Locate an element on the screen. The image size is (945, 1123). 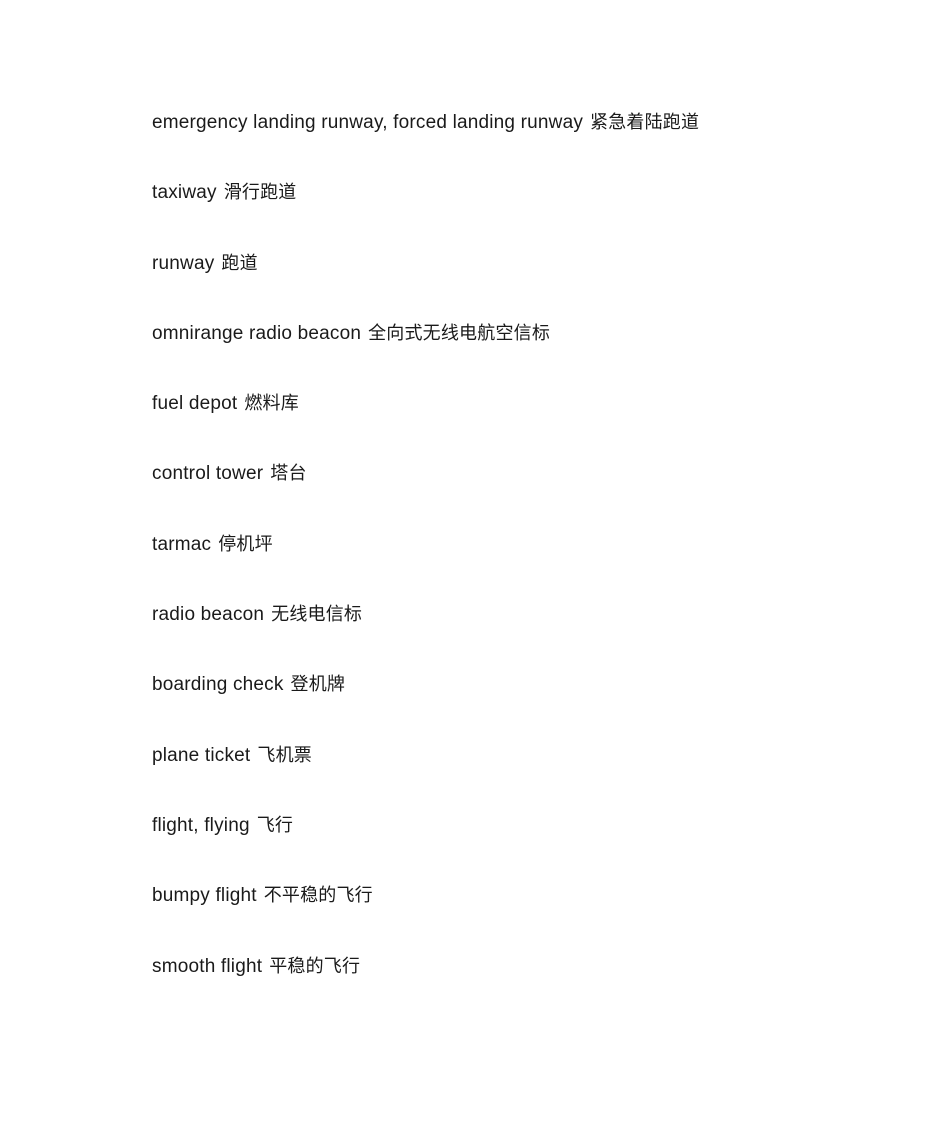
glossary-term: plane ticket is located at coordinates (201, 755).